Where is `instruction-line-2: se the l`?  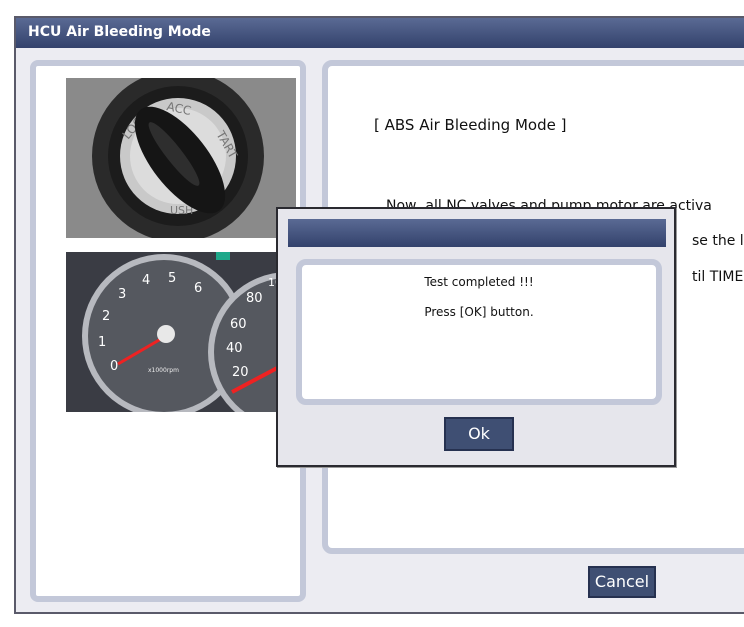 instruction-line-2: se the l is located at coordinates (718, 241).